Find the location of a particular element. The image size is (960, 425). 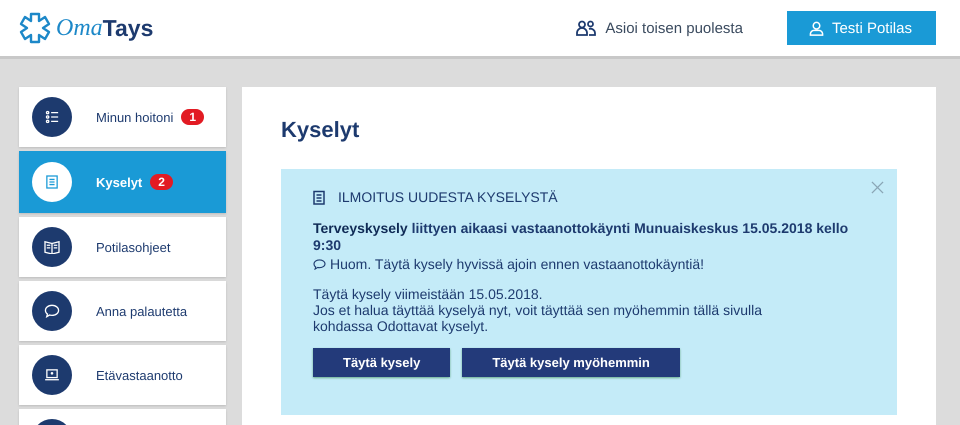

logo-icon is located at coordinates (35, 28).